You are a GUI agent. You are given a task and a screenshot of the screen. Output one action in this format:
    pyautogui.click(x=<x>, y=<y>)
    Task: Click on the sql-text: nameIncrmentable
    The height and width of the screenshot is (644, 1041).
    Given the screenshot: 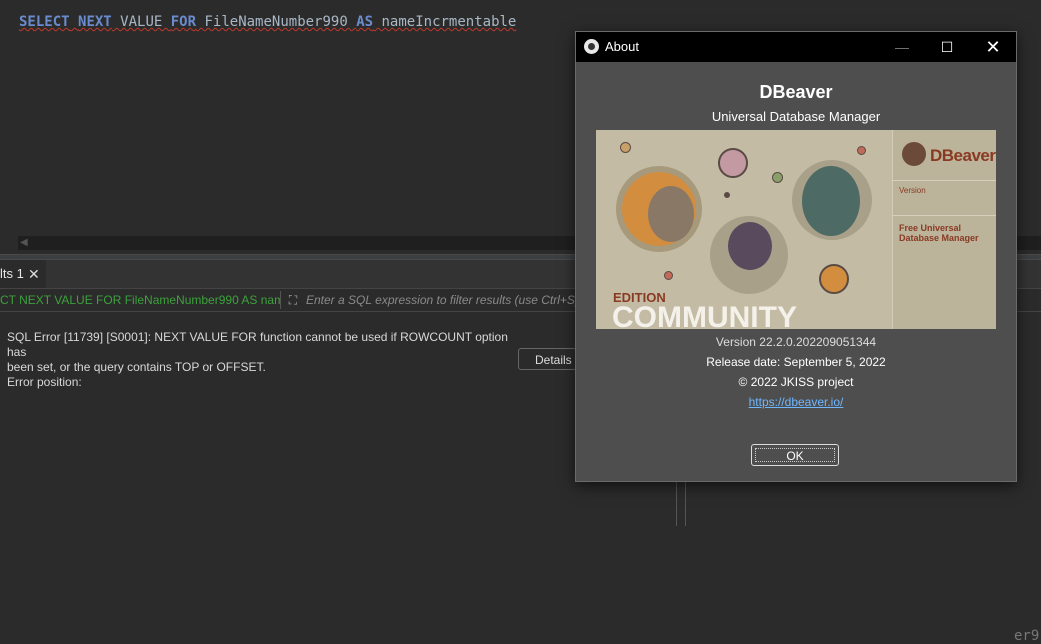 What is the action you would take?
    pyautogui.click(x=445, y=22)
    